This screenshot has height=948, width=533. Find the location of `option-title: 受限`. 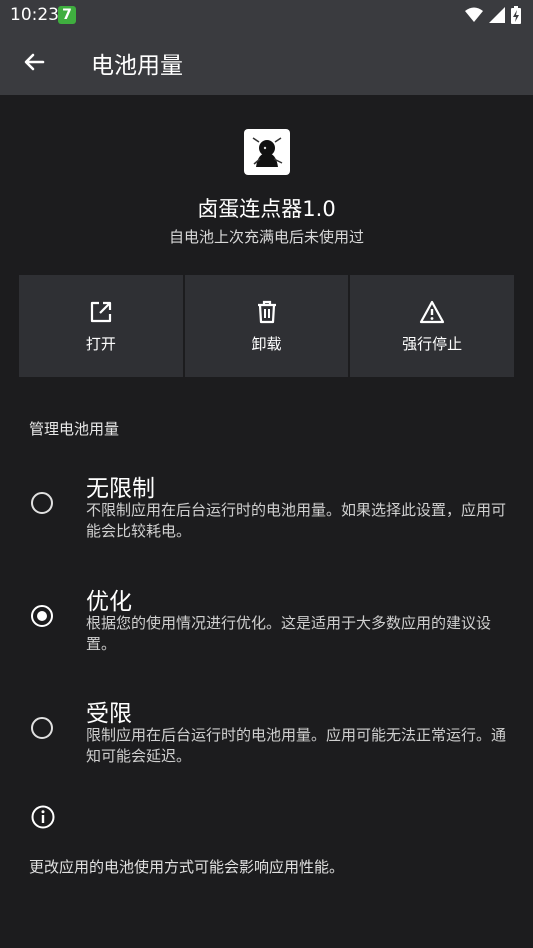

option-title: 受限 is located at coordinates (109, 714).